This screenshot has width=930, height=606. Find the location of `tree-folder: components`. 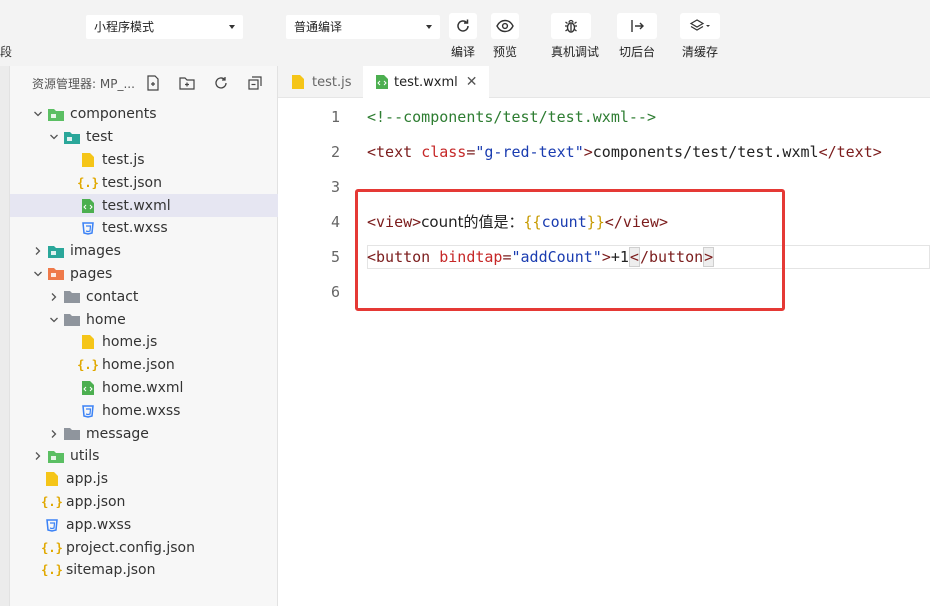

tree-folder: components is located at coordinates (144, 114).